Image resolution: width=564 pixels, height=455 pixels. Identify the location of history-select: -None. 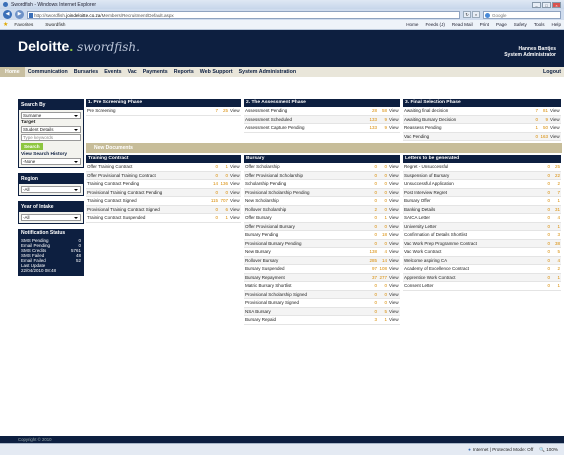
(51, 161).